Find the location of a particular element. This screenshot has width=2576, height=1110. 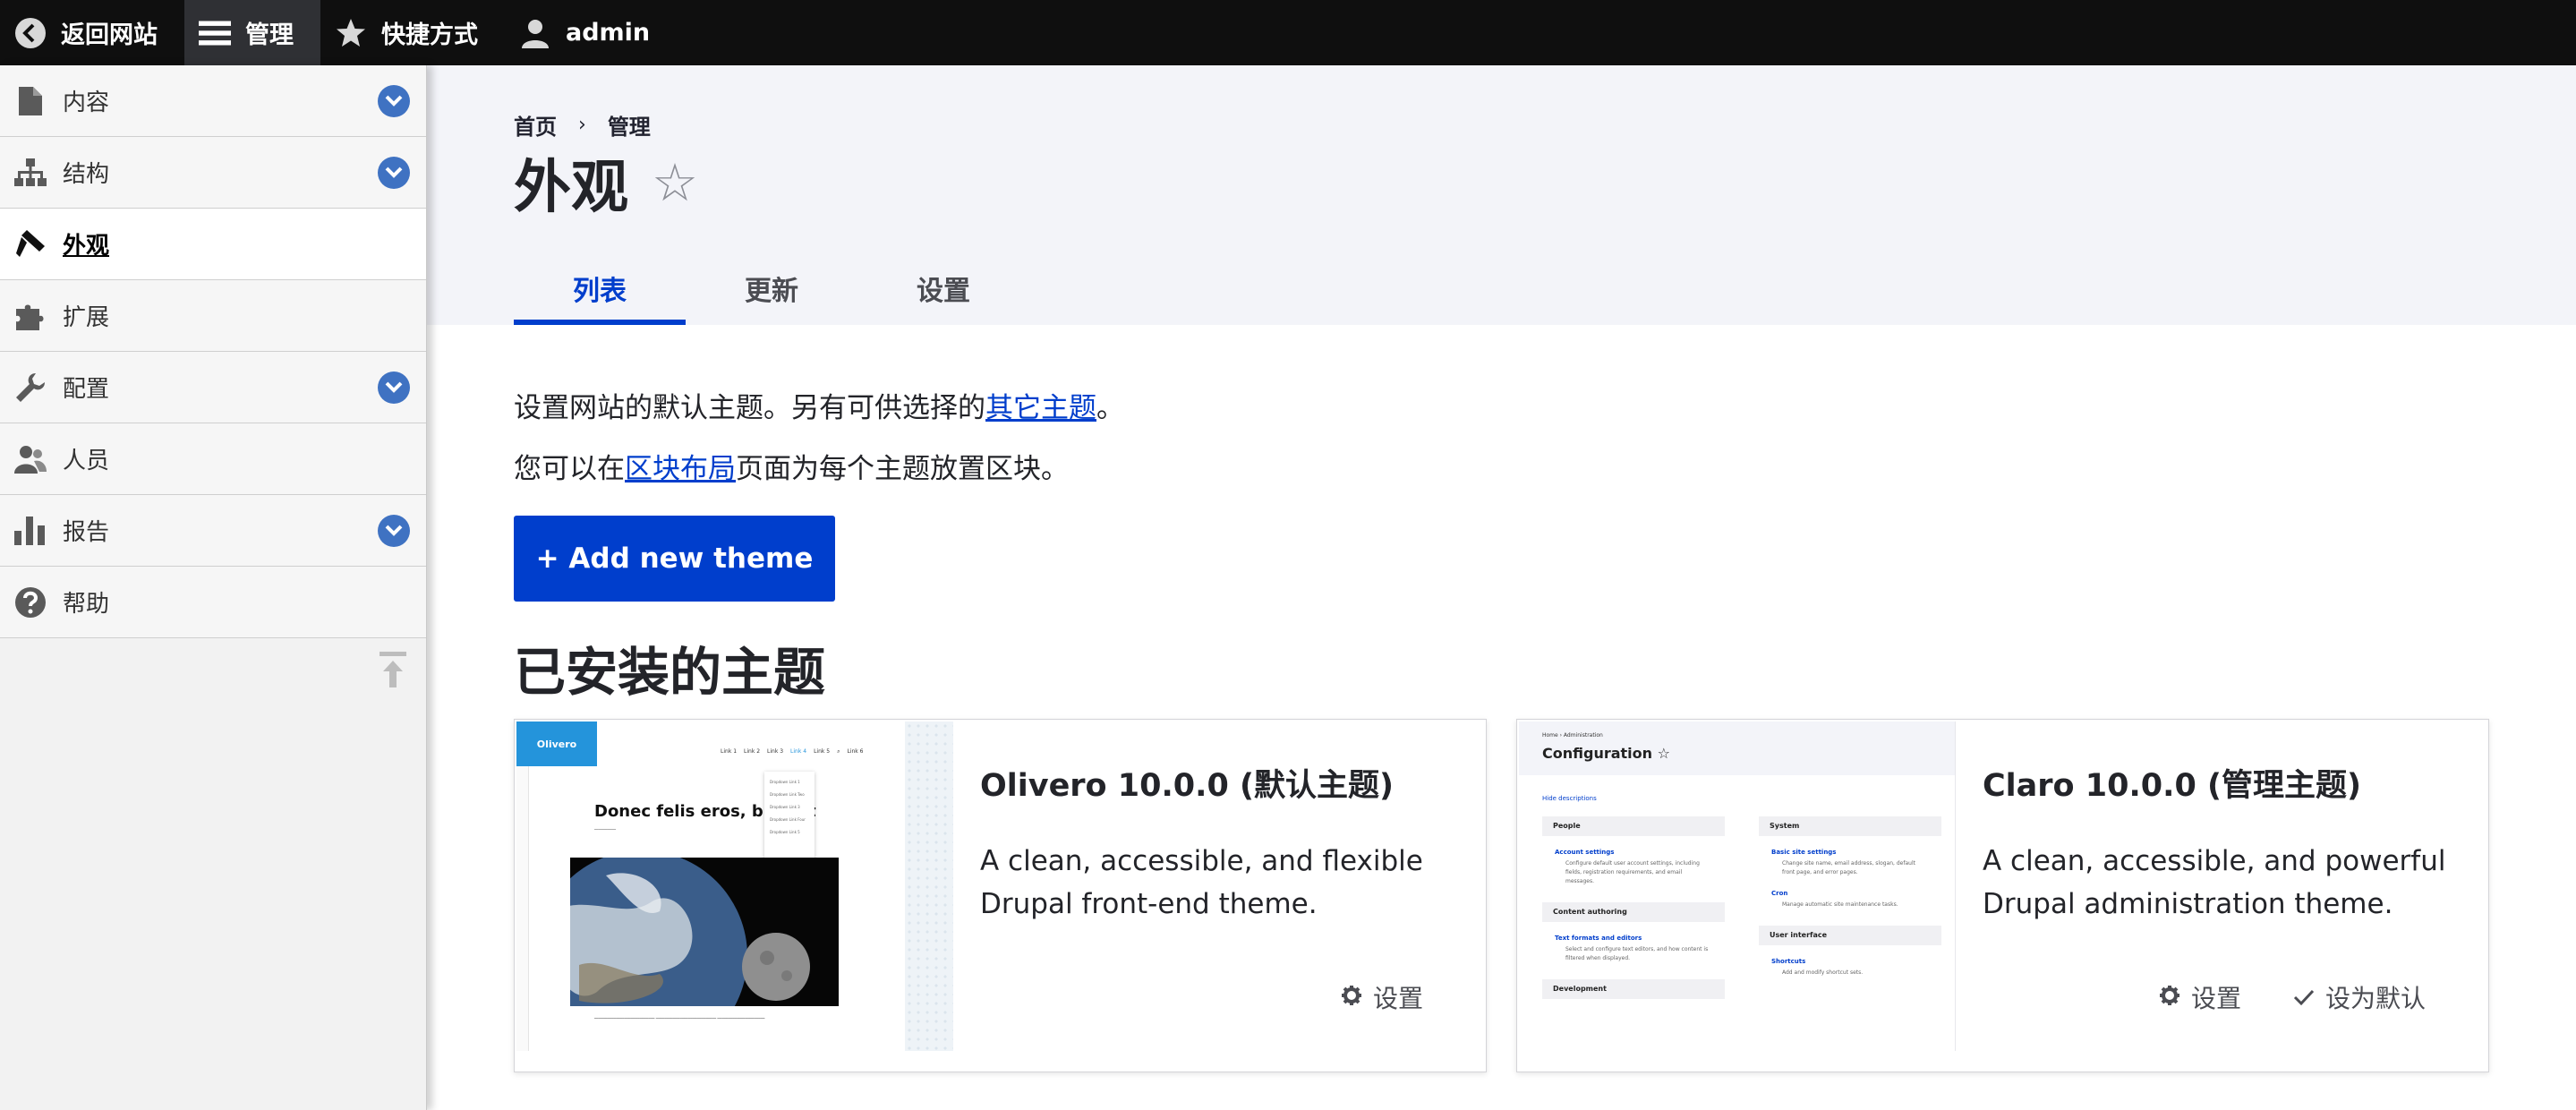

preview-nav-link: Link 1 is located at coordinates (729, 751).